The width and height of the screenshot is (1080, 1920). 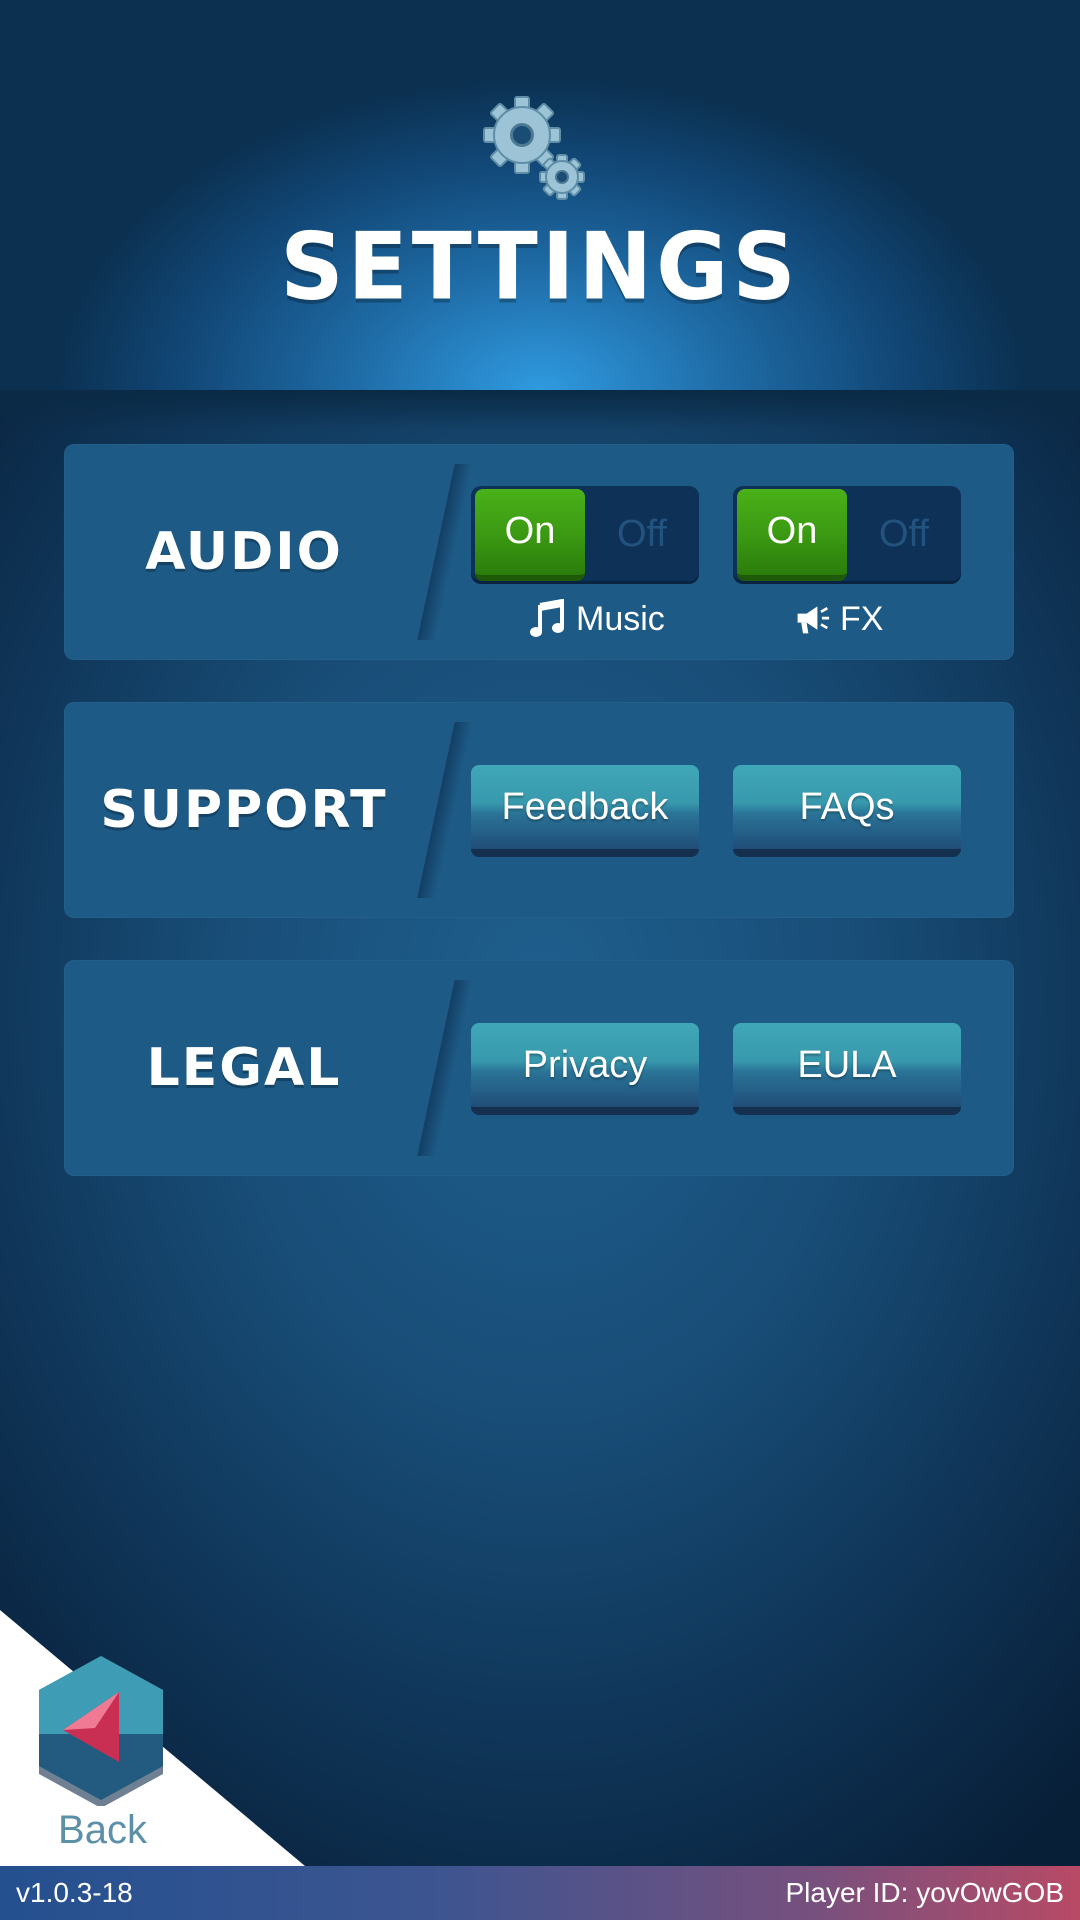 I want to click on fx-off-option: Off, so click(x=904, y=532).